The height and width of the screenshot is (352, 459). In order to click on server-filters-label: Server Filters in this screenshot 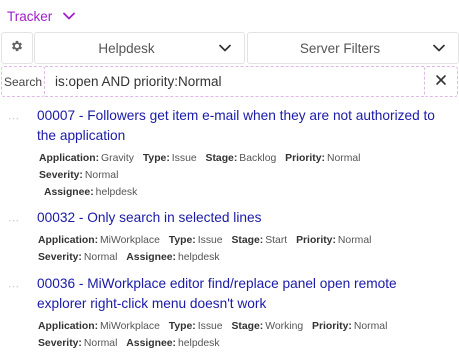, I will do `click(340, 48)`.